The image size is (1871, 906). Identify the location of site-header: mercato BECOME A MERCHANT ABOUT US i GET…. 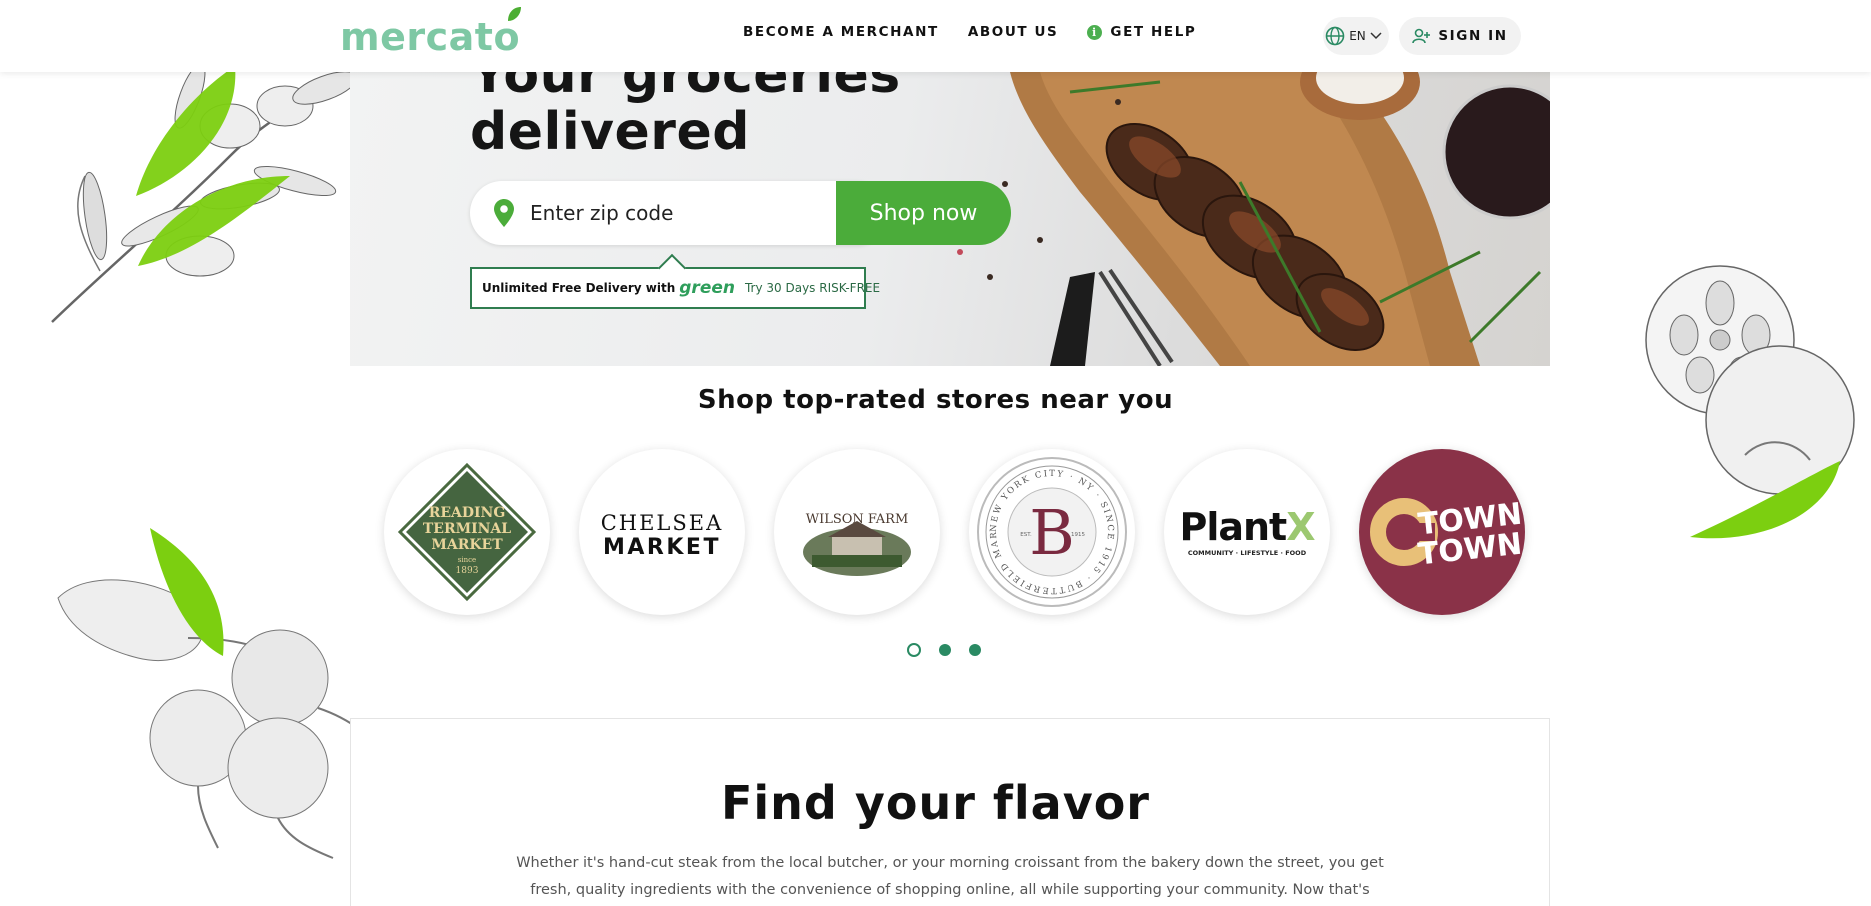
(935, 36).